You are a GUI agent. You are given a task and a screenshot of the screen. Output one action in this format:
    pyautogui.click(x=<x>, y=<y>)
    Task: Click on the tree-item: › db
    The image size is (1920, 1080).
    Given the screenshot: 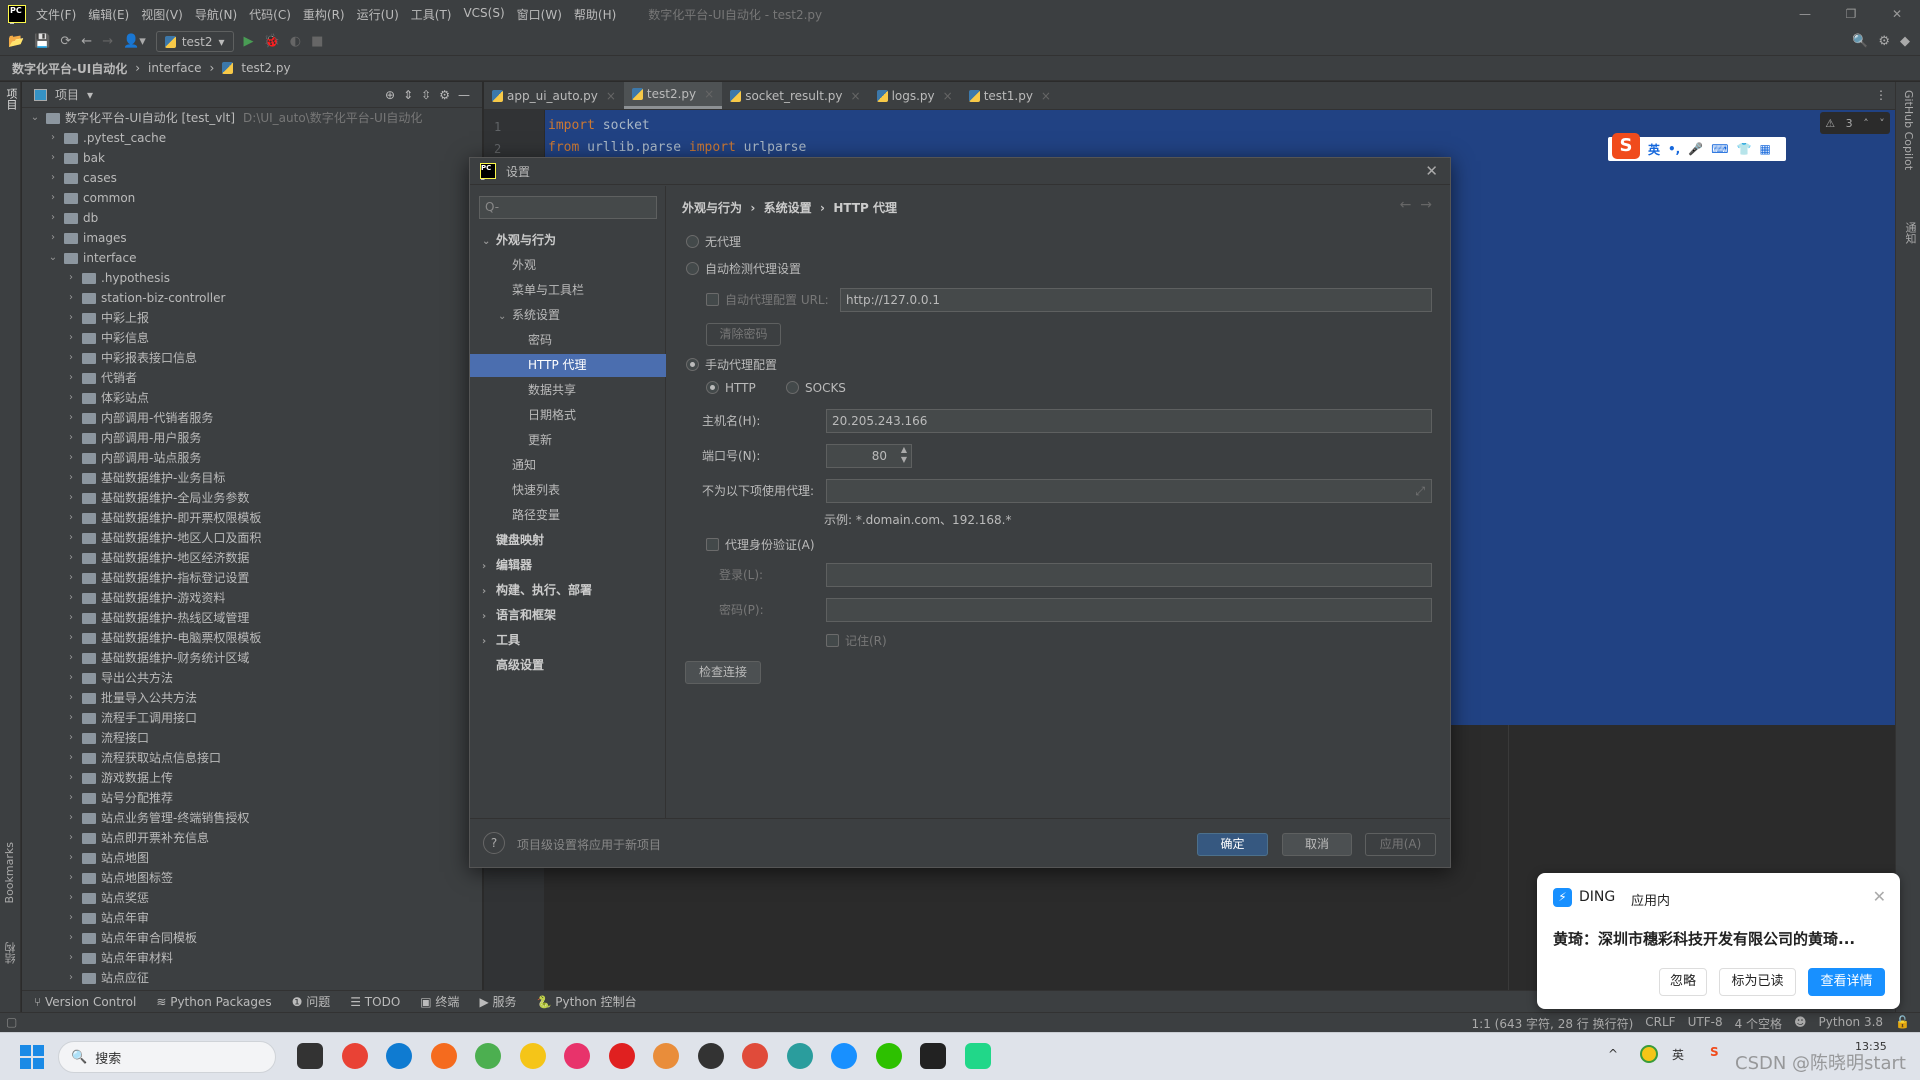 What is the action you would take?
    pyautogui.click(x=72, y=218)
    